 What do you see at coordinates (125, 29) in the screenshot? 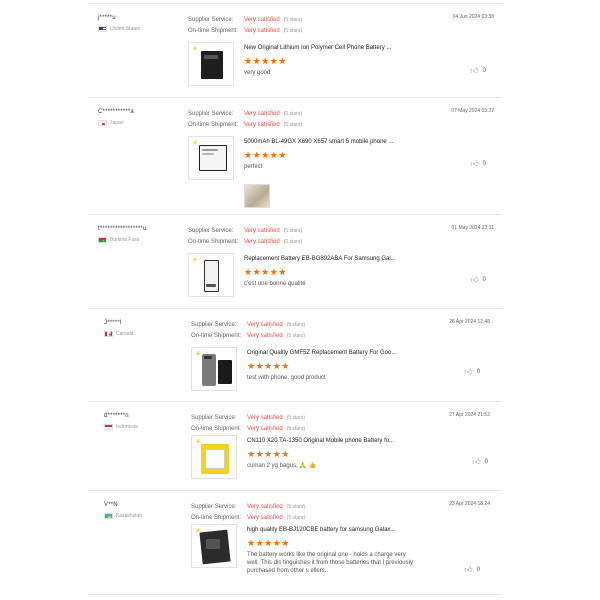
I see `country-name: United States` at bounding box center [125, 29].